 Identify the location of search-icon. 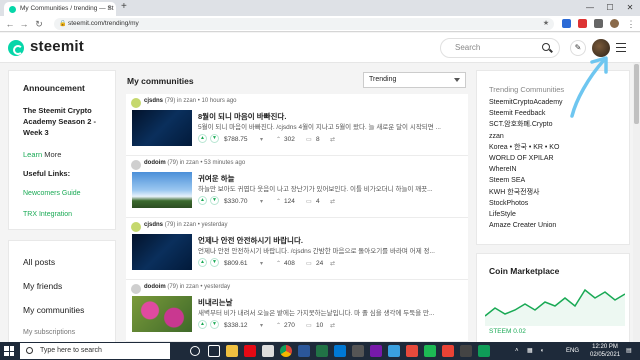
(546, 47).